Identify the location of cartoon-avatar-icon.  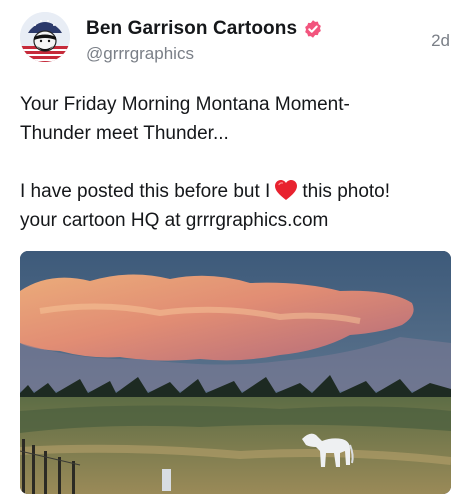
(45, 37).